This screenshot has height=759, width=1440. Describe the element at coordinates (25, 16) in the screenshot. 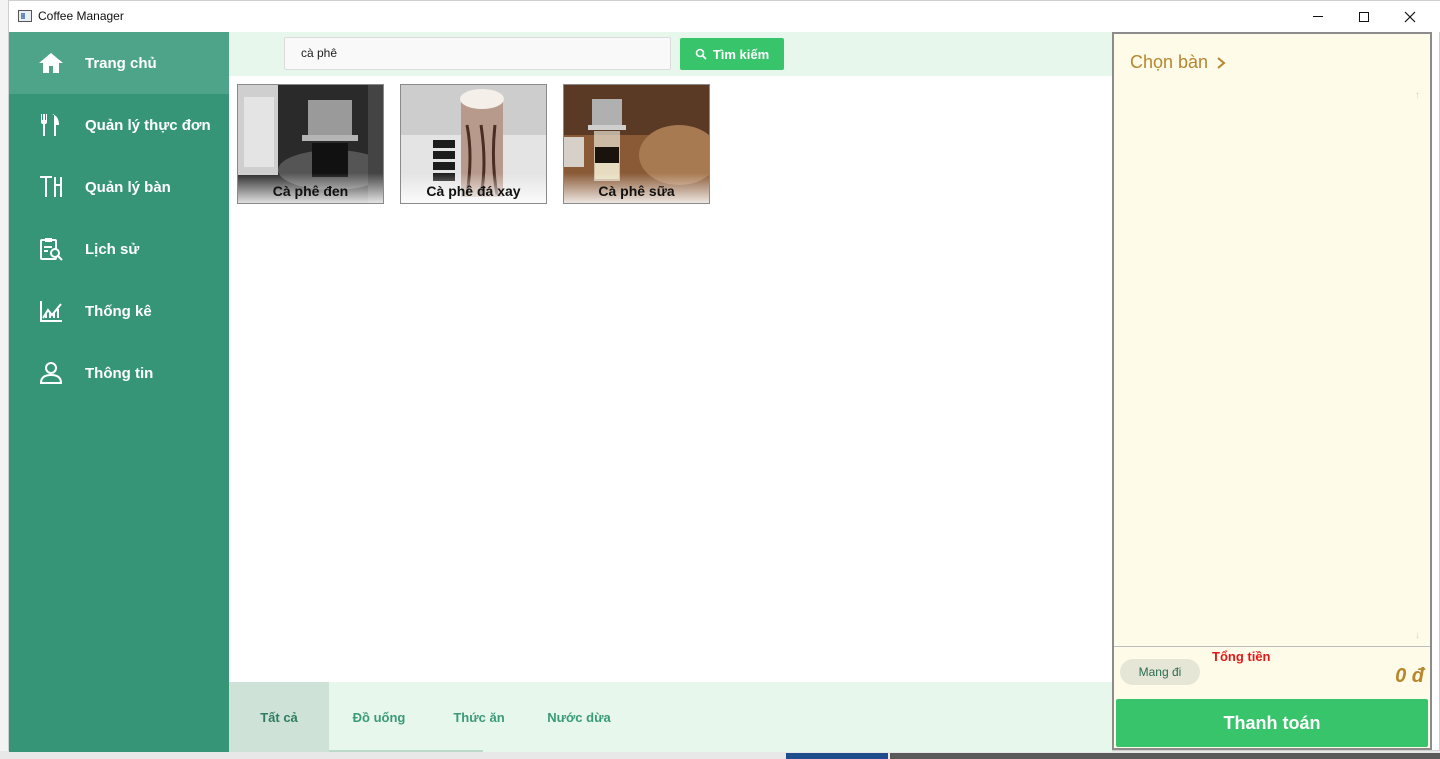

I see `app-icon` at that location.